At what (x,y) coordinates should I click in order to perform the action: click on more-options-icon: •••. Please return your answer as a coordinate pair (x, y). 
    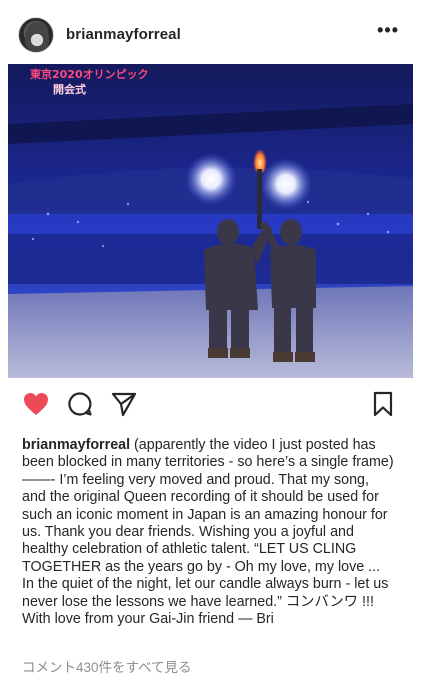
    Looking at the image, I should click on (388, 30).